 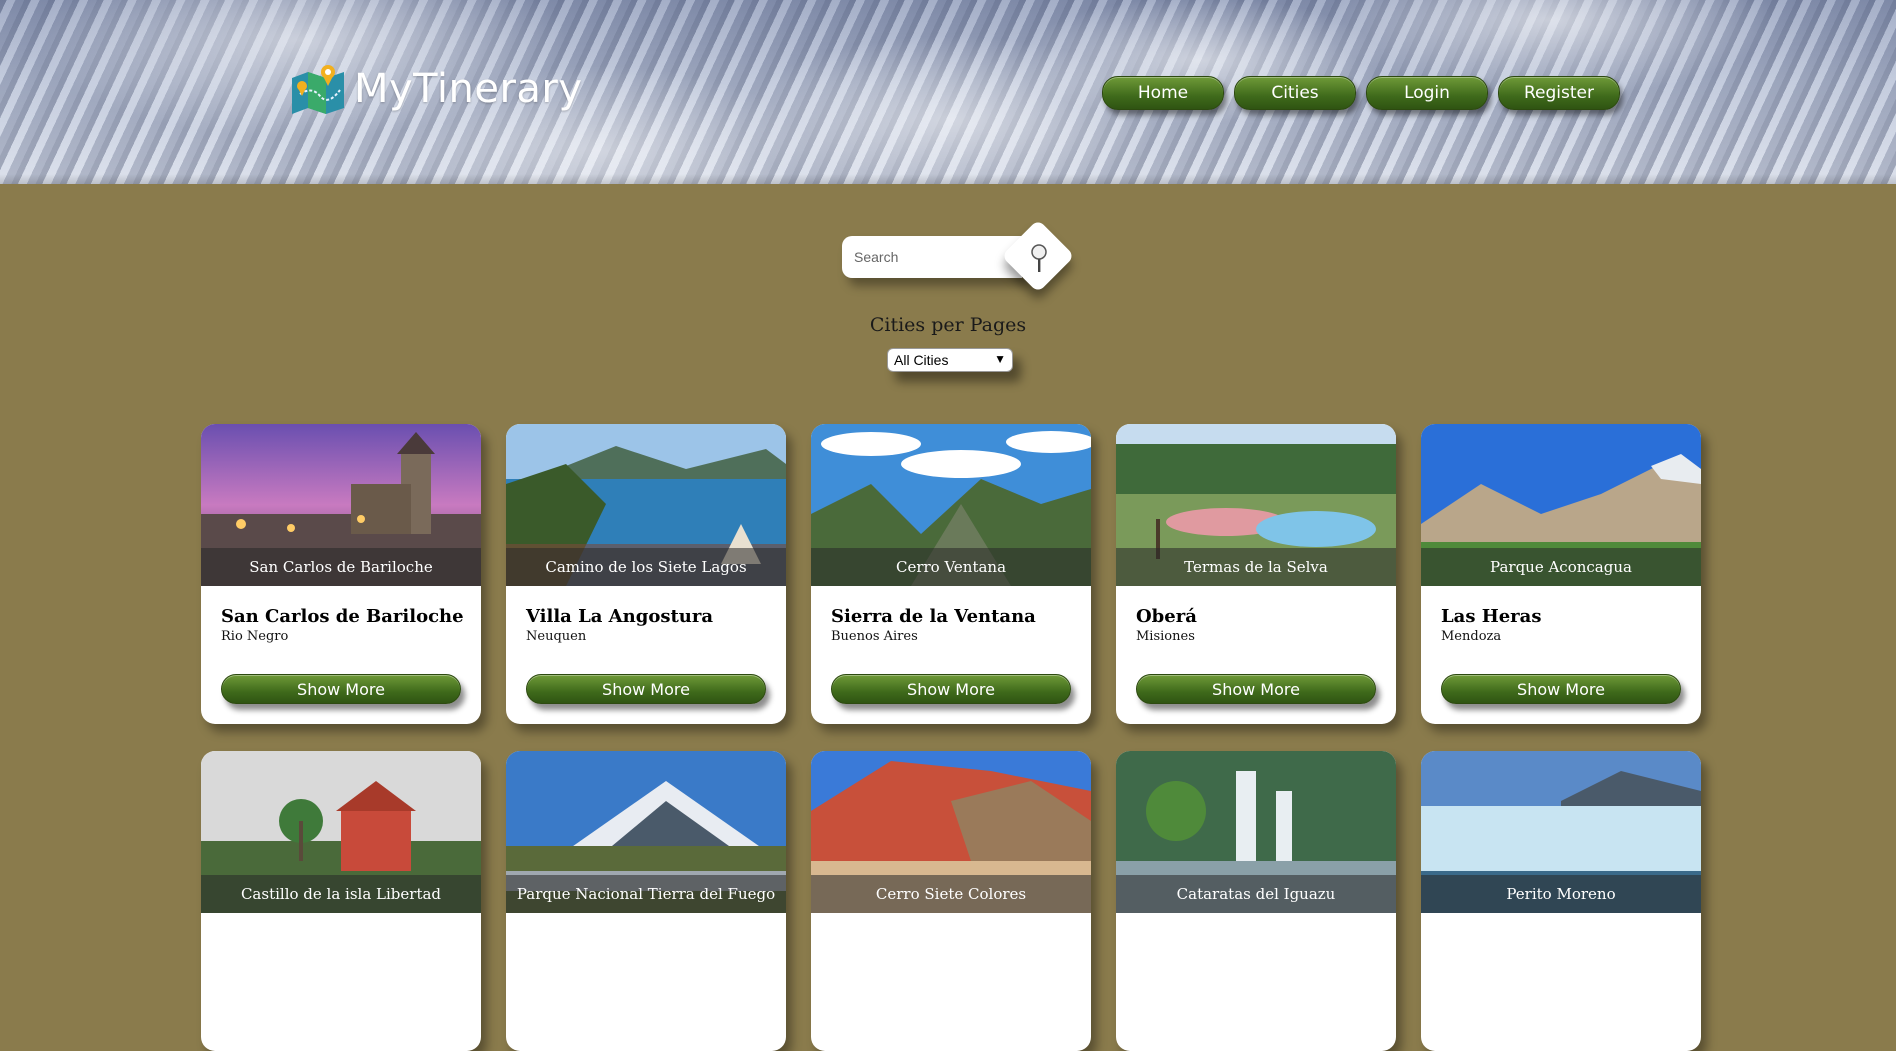 I want to click on city-name: Villa La Angostura, so click(x=620, y=616).